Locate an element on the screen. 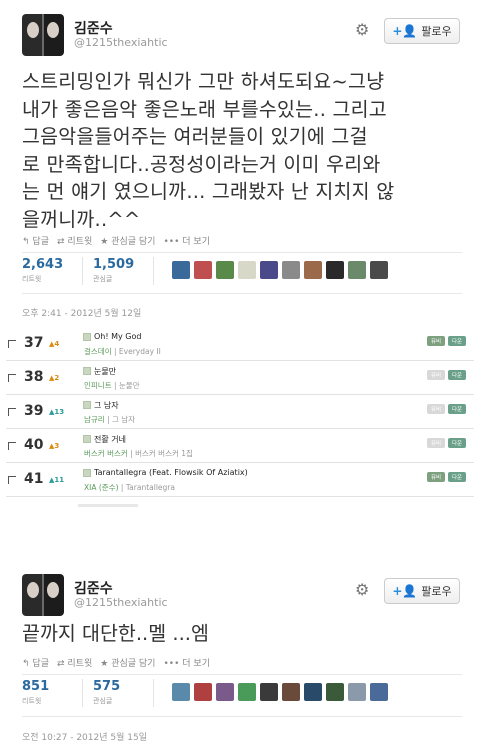 The image size is (480, 755). album-name: 버스커 버스커 1집 is located at coordinates (164, 453).